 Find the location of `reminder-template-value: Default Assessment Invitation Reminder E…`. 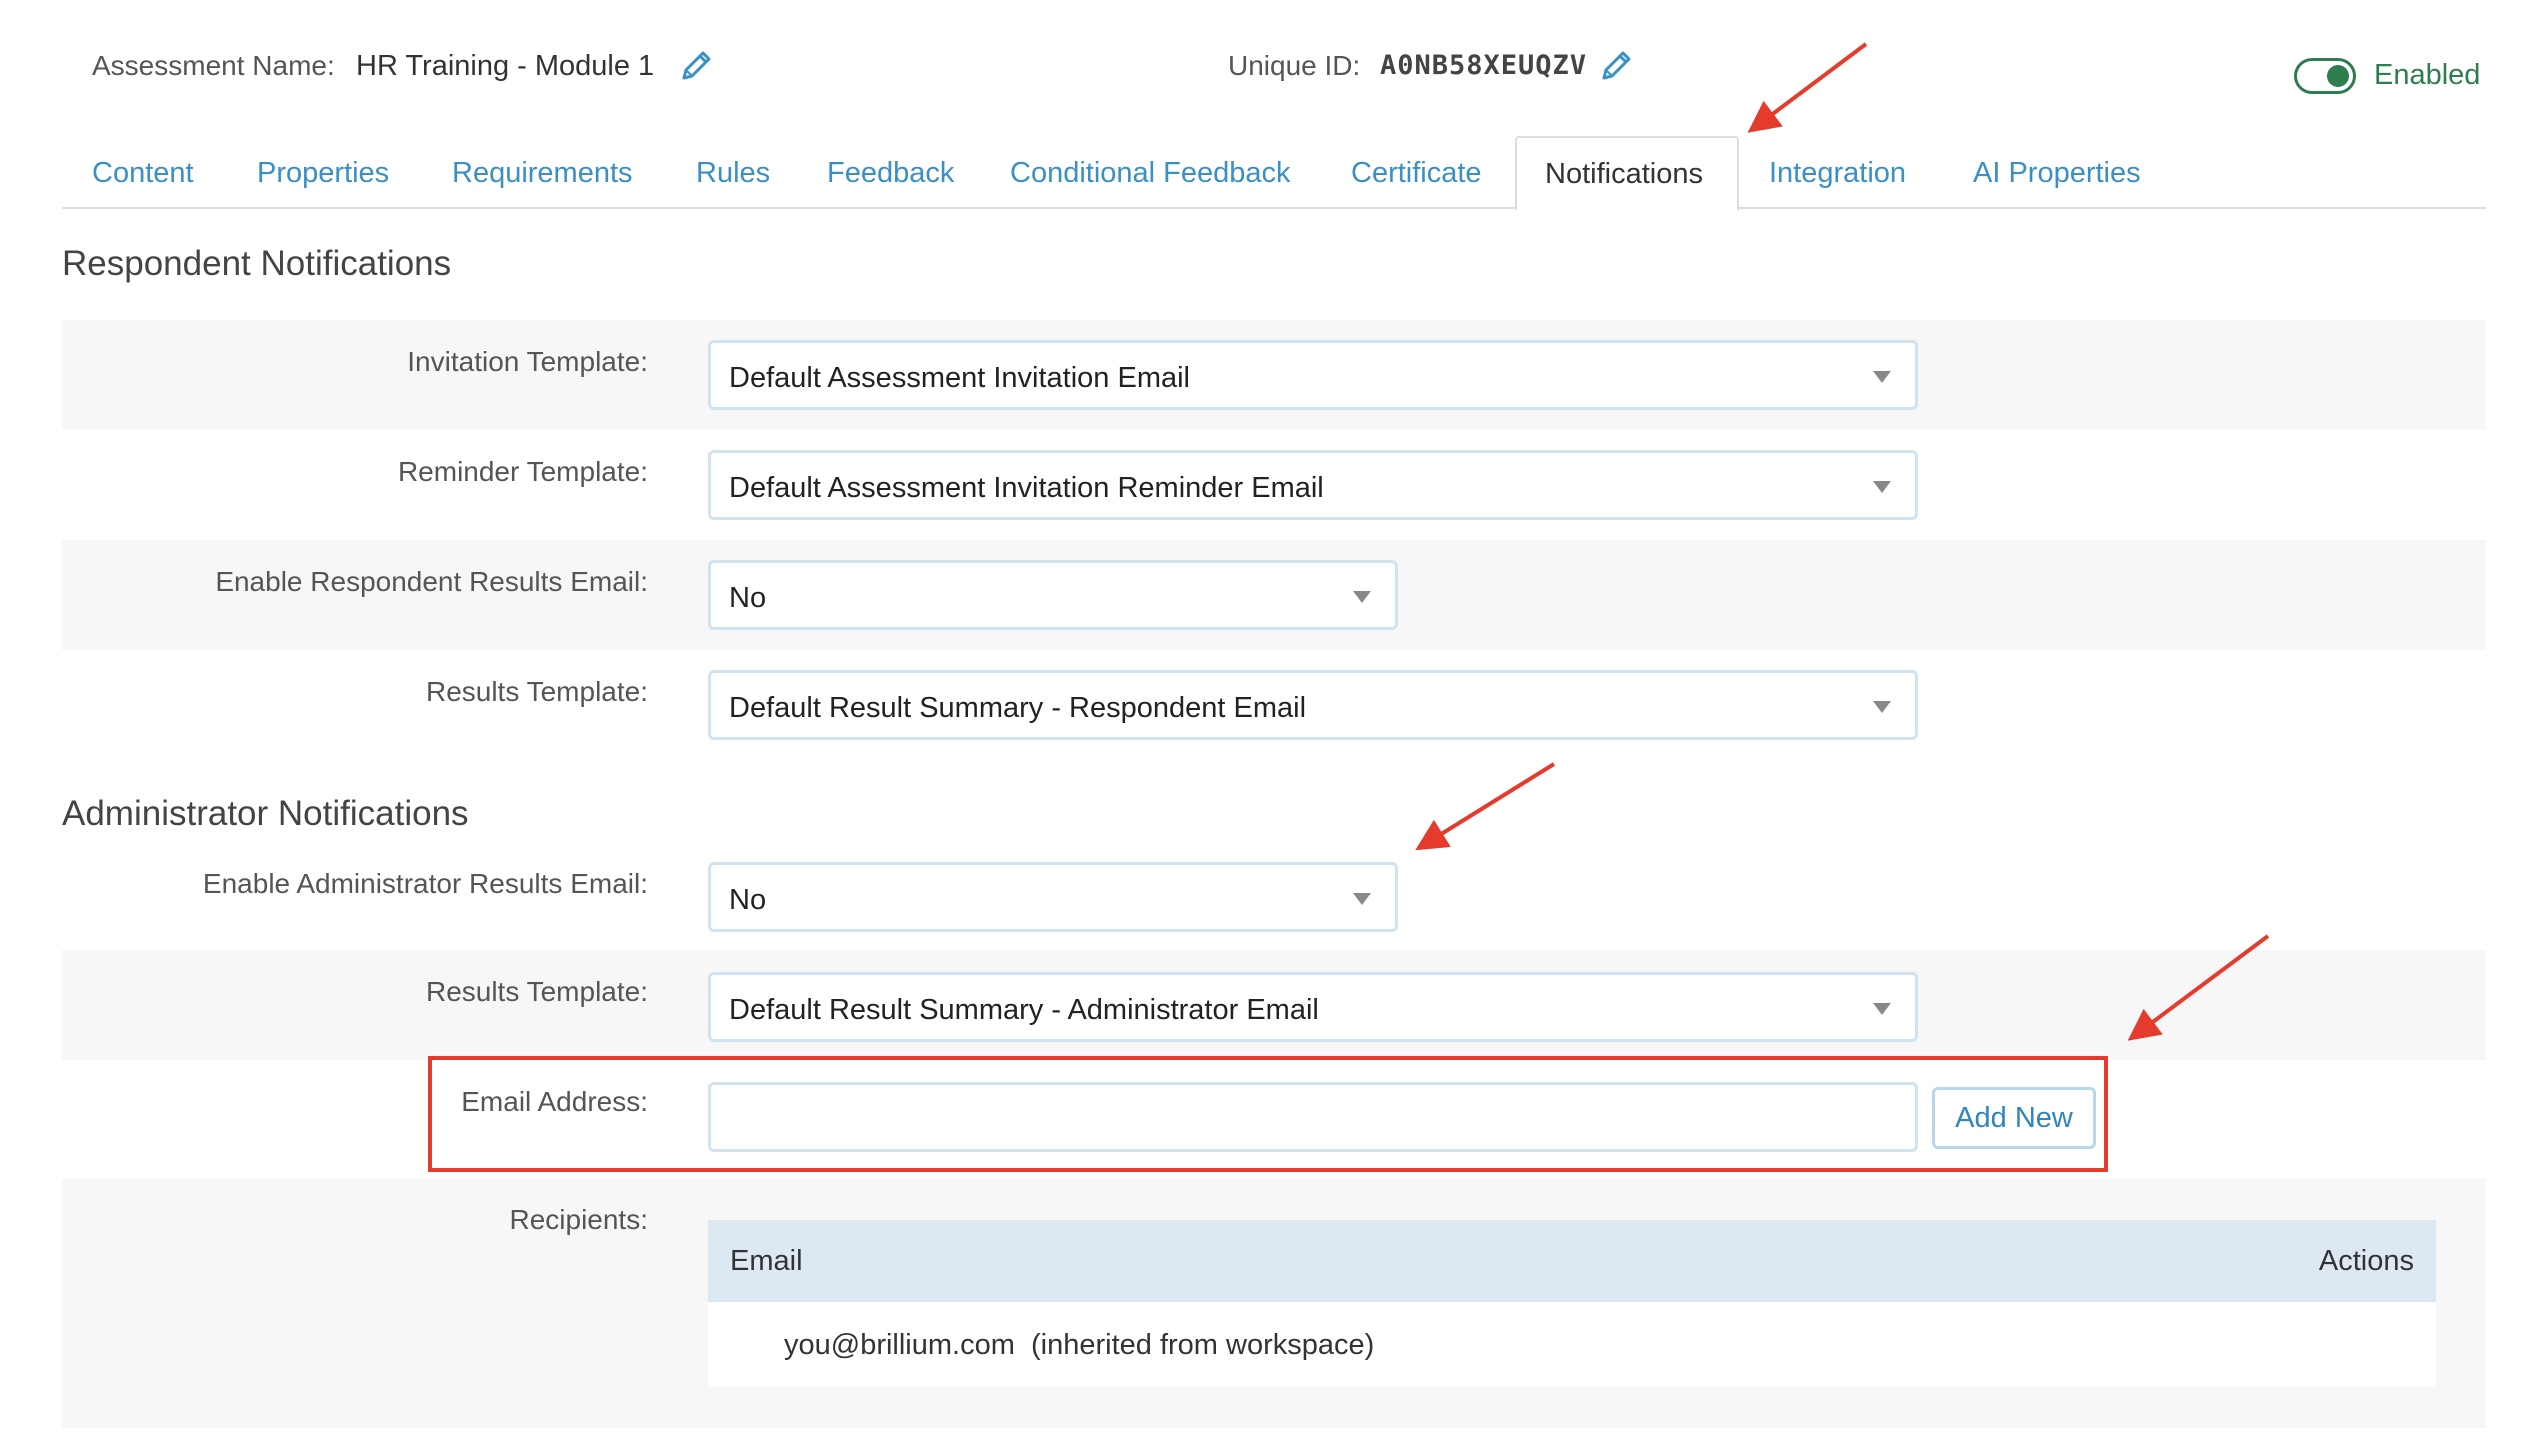

reminder-template-value: Default Assessment Invitation Reminder E… is located at coordinates (1026, 488).